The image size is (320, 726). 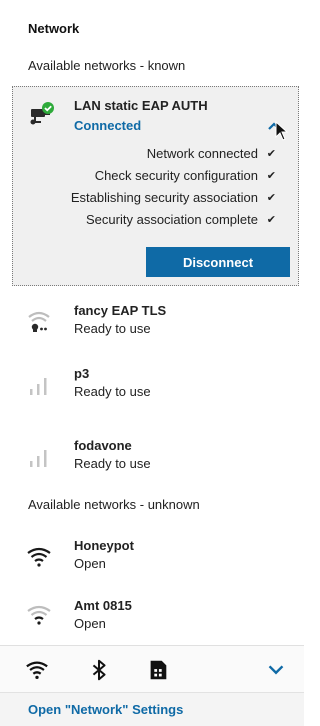 I want to click on step-row: Security association complete ✔, so click(x=173, y=219).